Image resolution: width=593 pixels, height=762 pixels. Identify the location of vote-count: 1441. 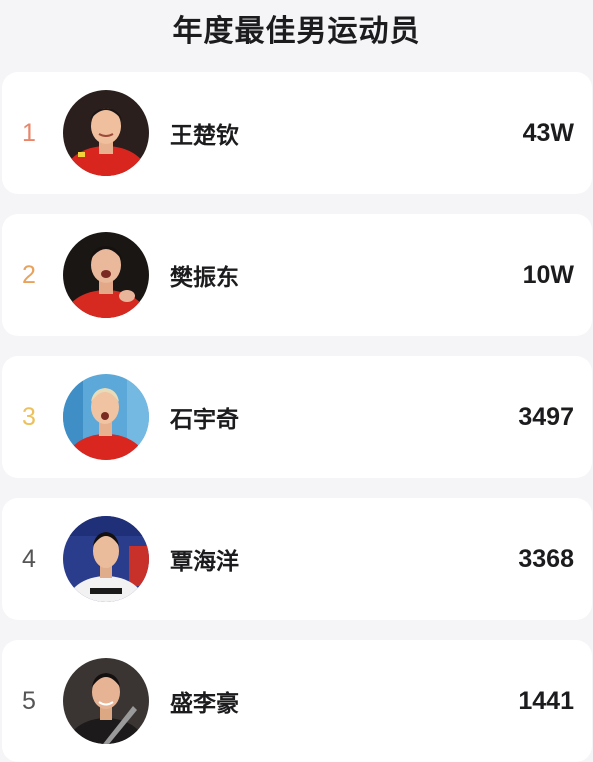
(546, 700).